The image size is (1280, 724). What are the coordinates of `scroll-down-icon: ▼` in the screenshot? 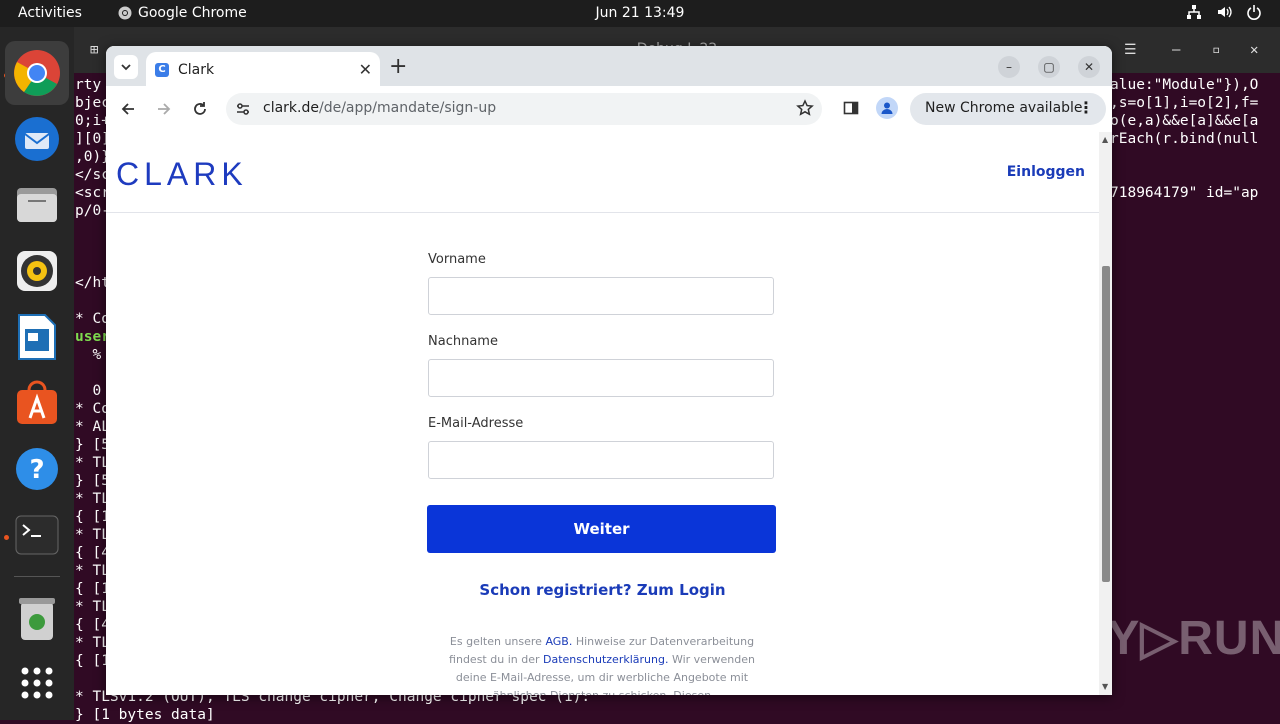 It's located at (1105, 686).